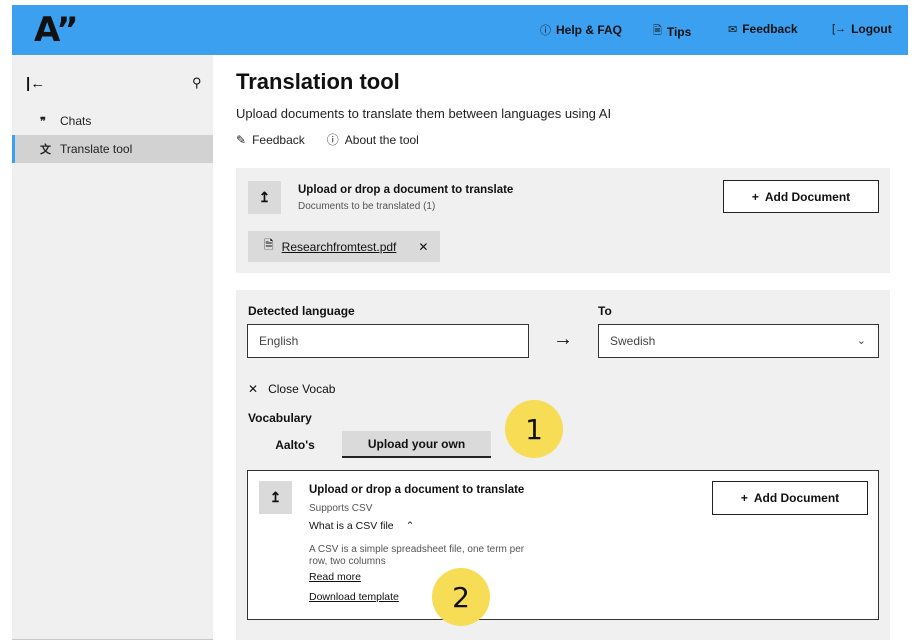 The image size is (914, 640). I want to click on sidebar-item-chats: ❞ Chats, so click(112, 121).